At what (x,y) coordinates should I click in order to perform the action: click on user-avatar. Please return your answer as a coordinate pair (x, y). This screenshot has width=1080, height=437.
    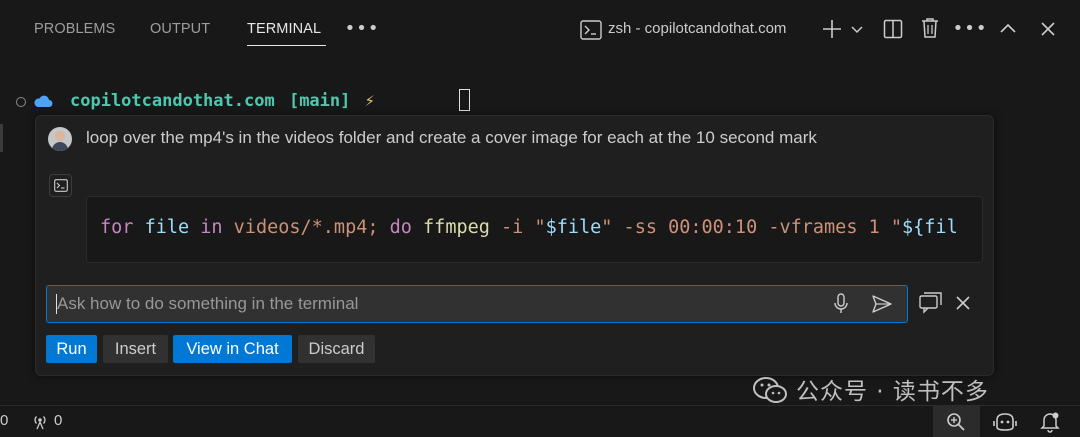
    Looking at the image, I should click on (60, 139).